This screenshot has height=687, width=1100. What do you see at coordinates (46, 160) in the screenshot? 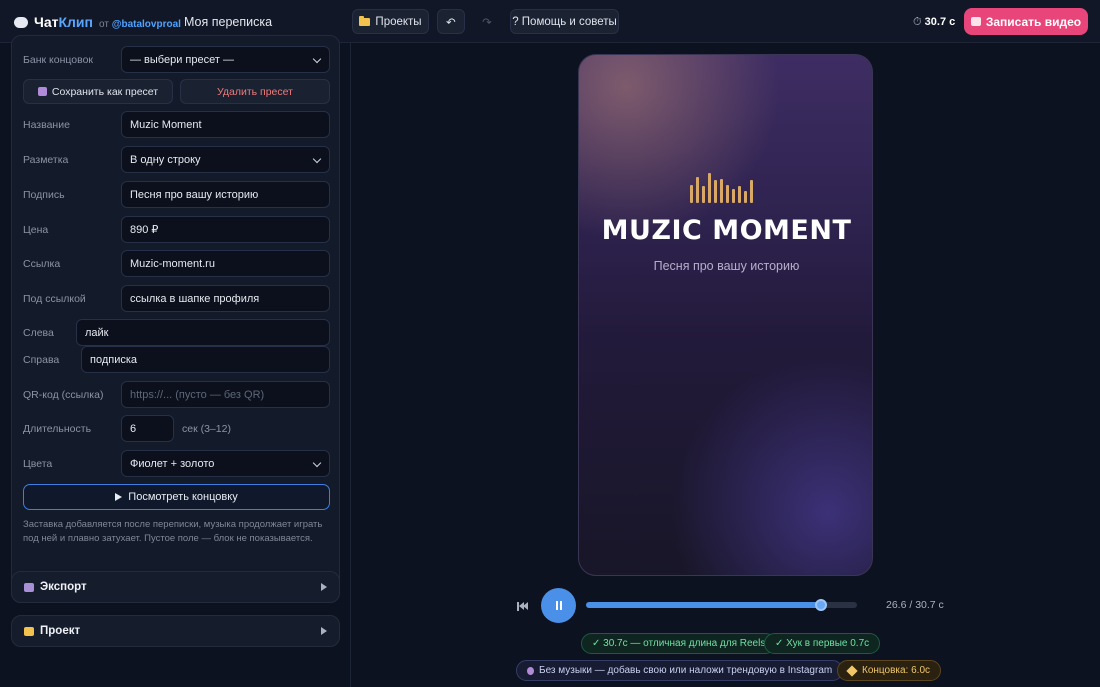
I see `layout-label: Разметка` at bounding box center [46, 160].